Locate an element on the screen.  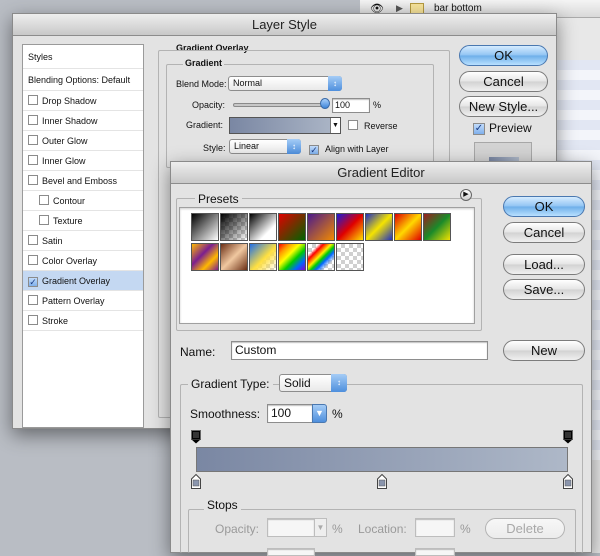
style-item: Bevel and Emboss is located at coordinates (83, 181).